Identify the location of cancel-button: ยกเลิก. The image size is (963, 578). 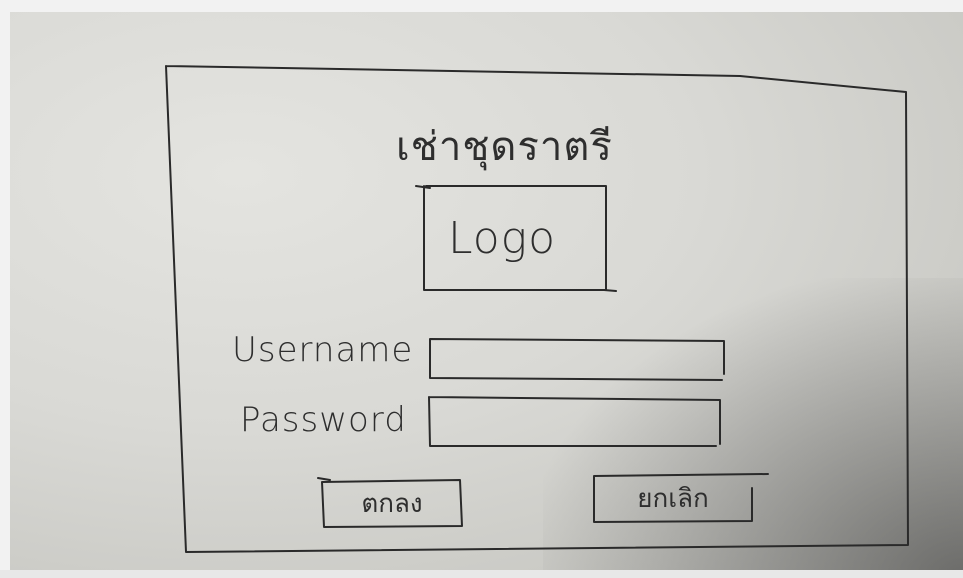
(673, 498).